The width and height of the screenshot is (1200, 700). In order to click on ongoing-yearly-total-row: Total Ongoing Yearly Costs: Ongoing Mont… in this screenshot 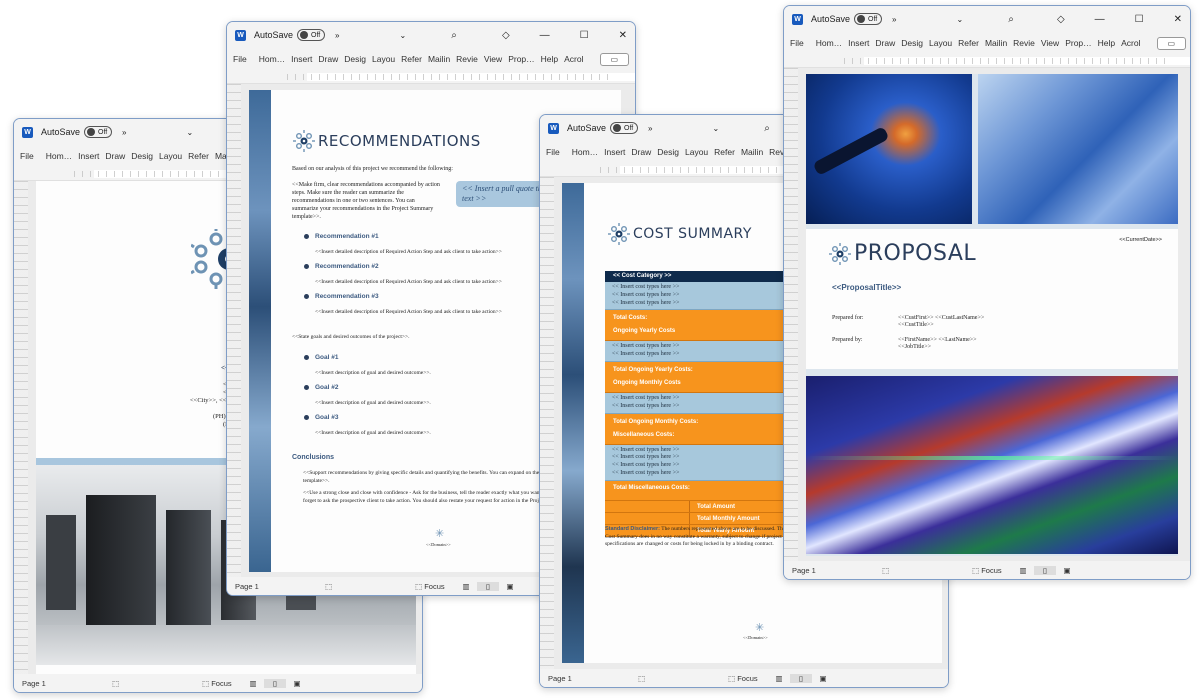, I will do `click(700, 377)`.